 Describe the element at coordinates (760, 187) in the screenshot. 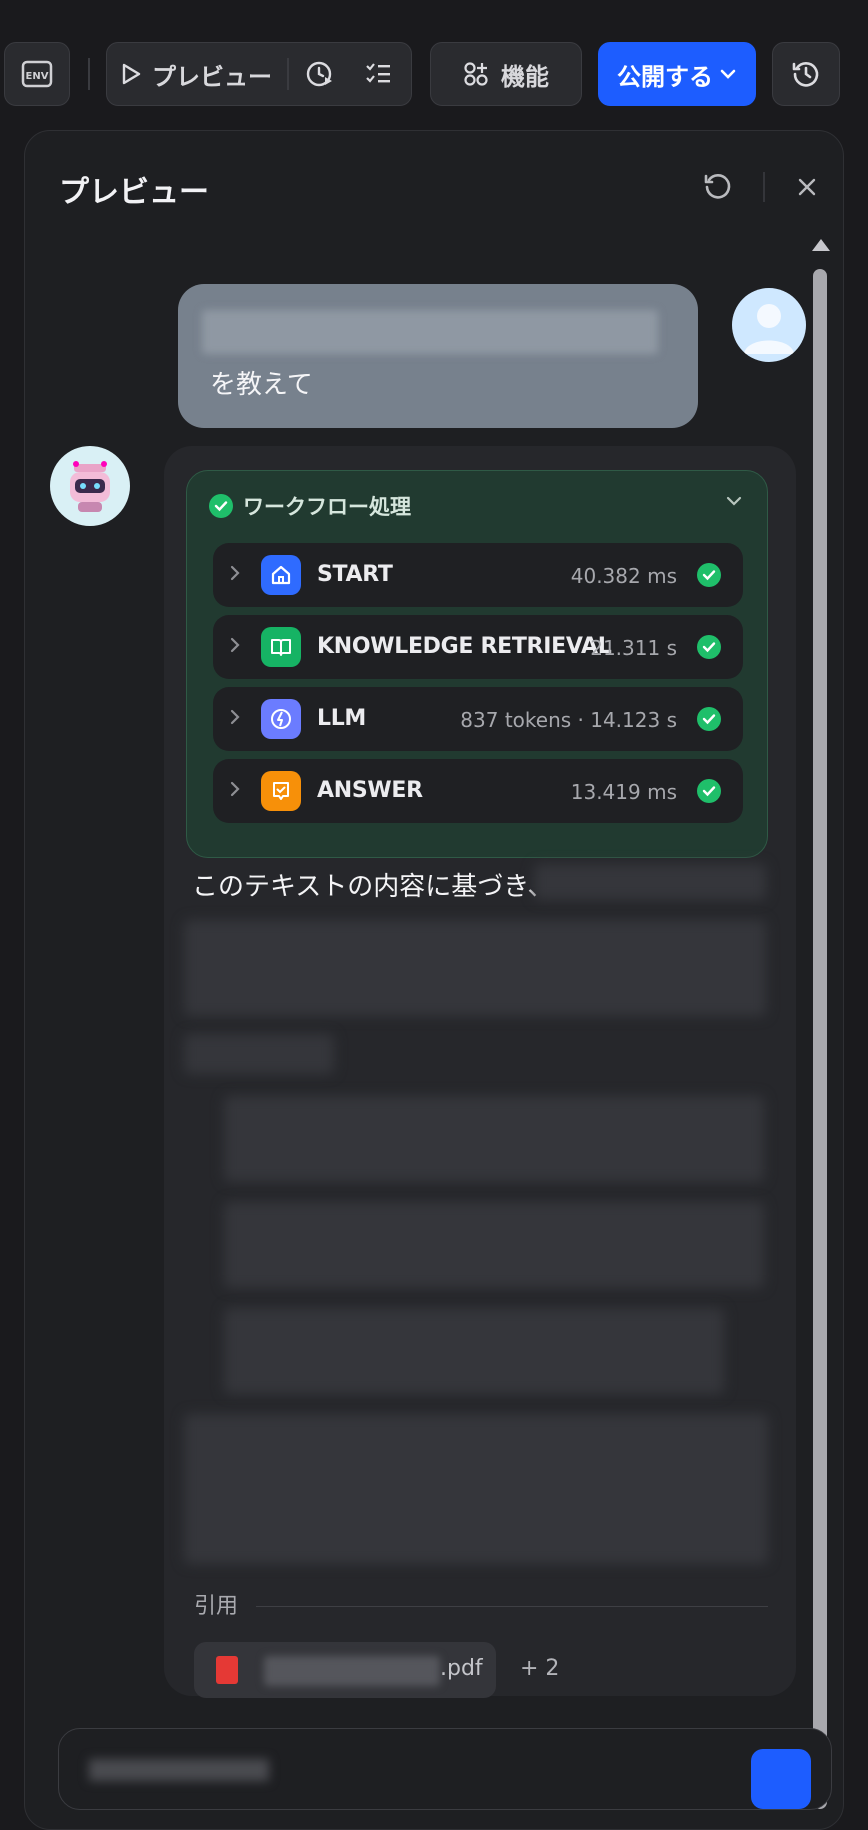

I see `panel-tools` at that location.